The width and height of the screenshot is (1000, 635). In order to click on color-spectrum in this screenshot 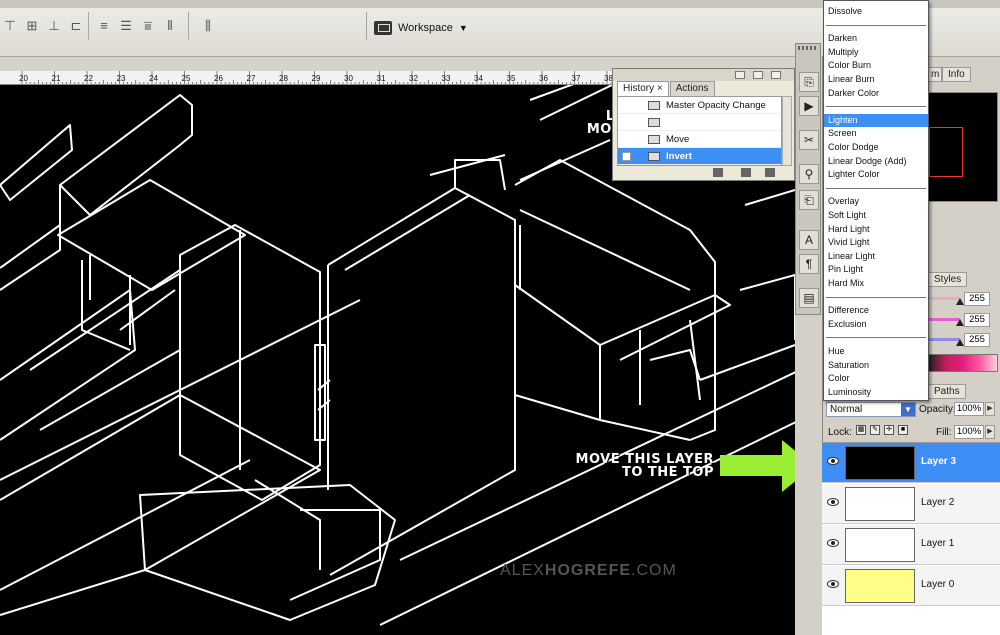, I will do `click(963, 363)`.